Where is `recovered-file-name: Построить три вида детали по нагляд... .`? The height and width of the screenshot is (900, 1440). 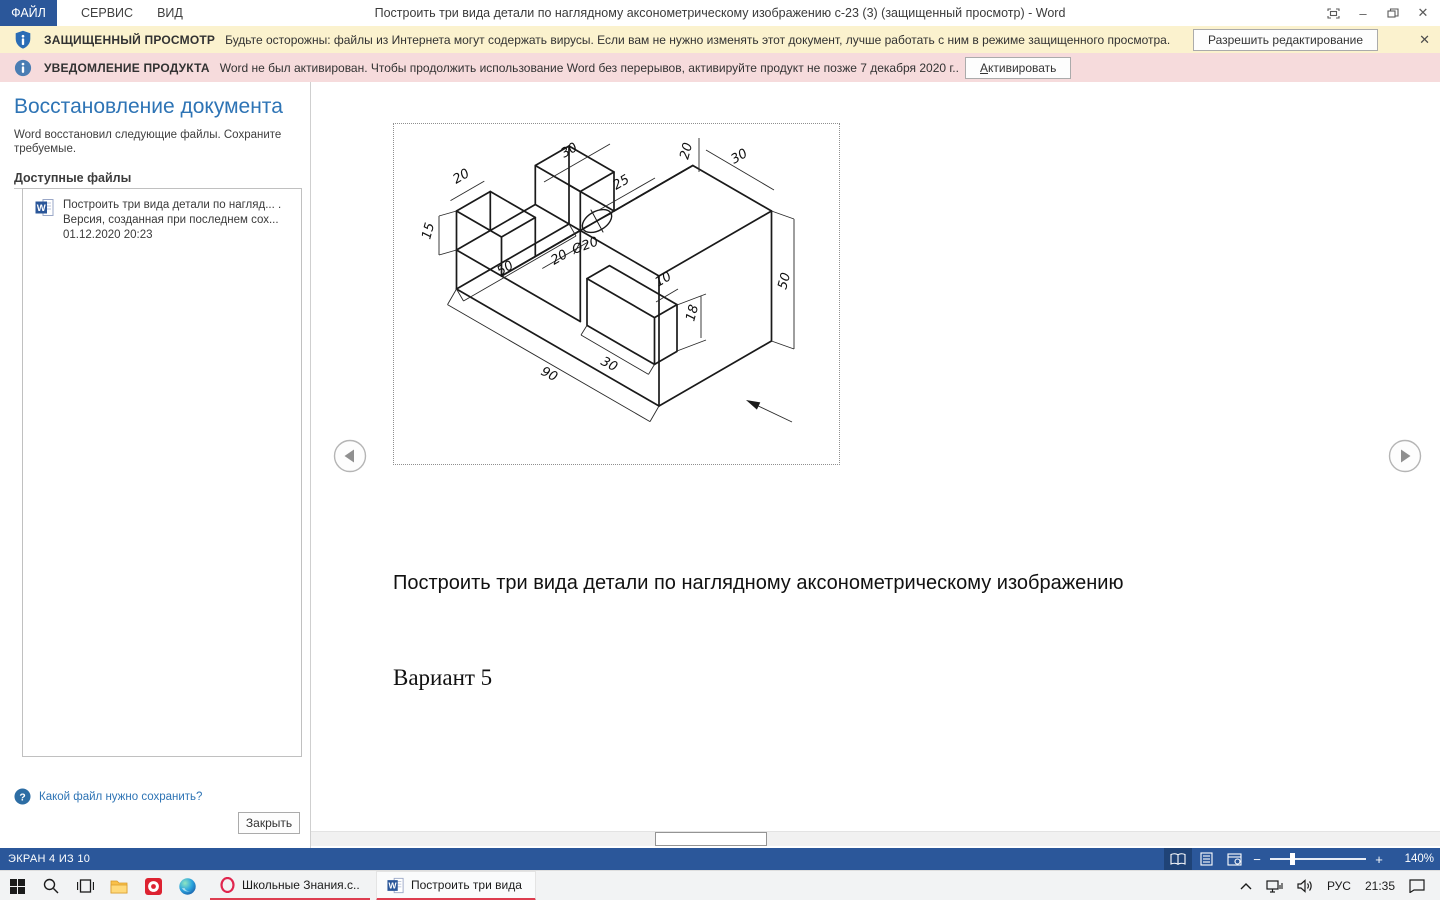
recovered-file-name: Построить три вида детали по нагляд... . is located at coordinates (172, 205).